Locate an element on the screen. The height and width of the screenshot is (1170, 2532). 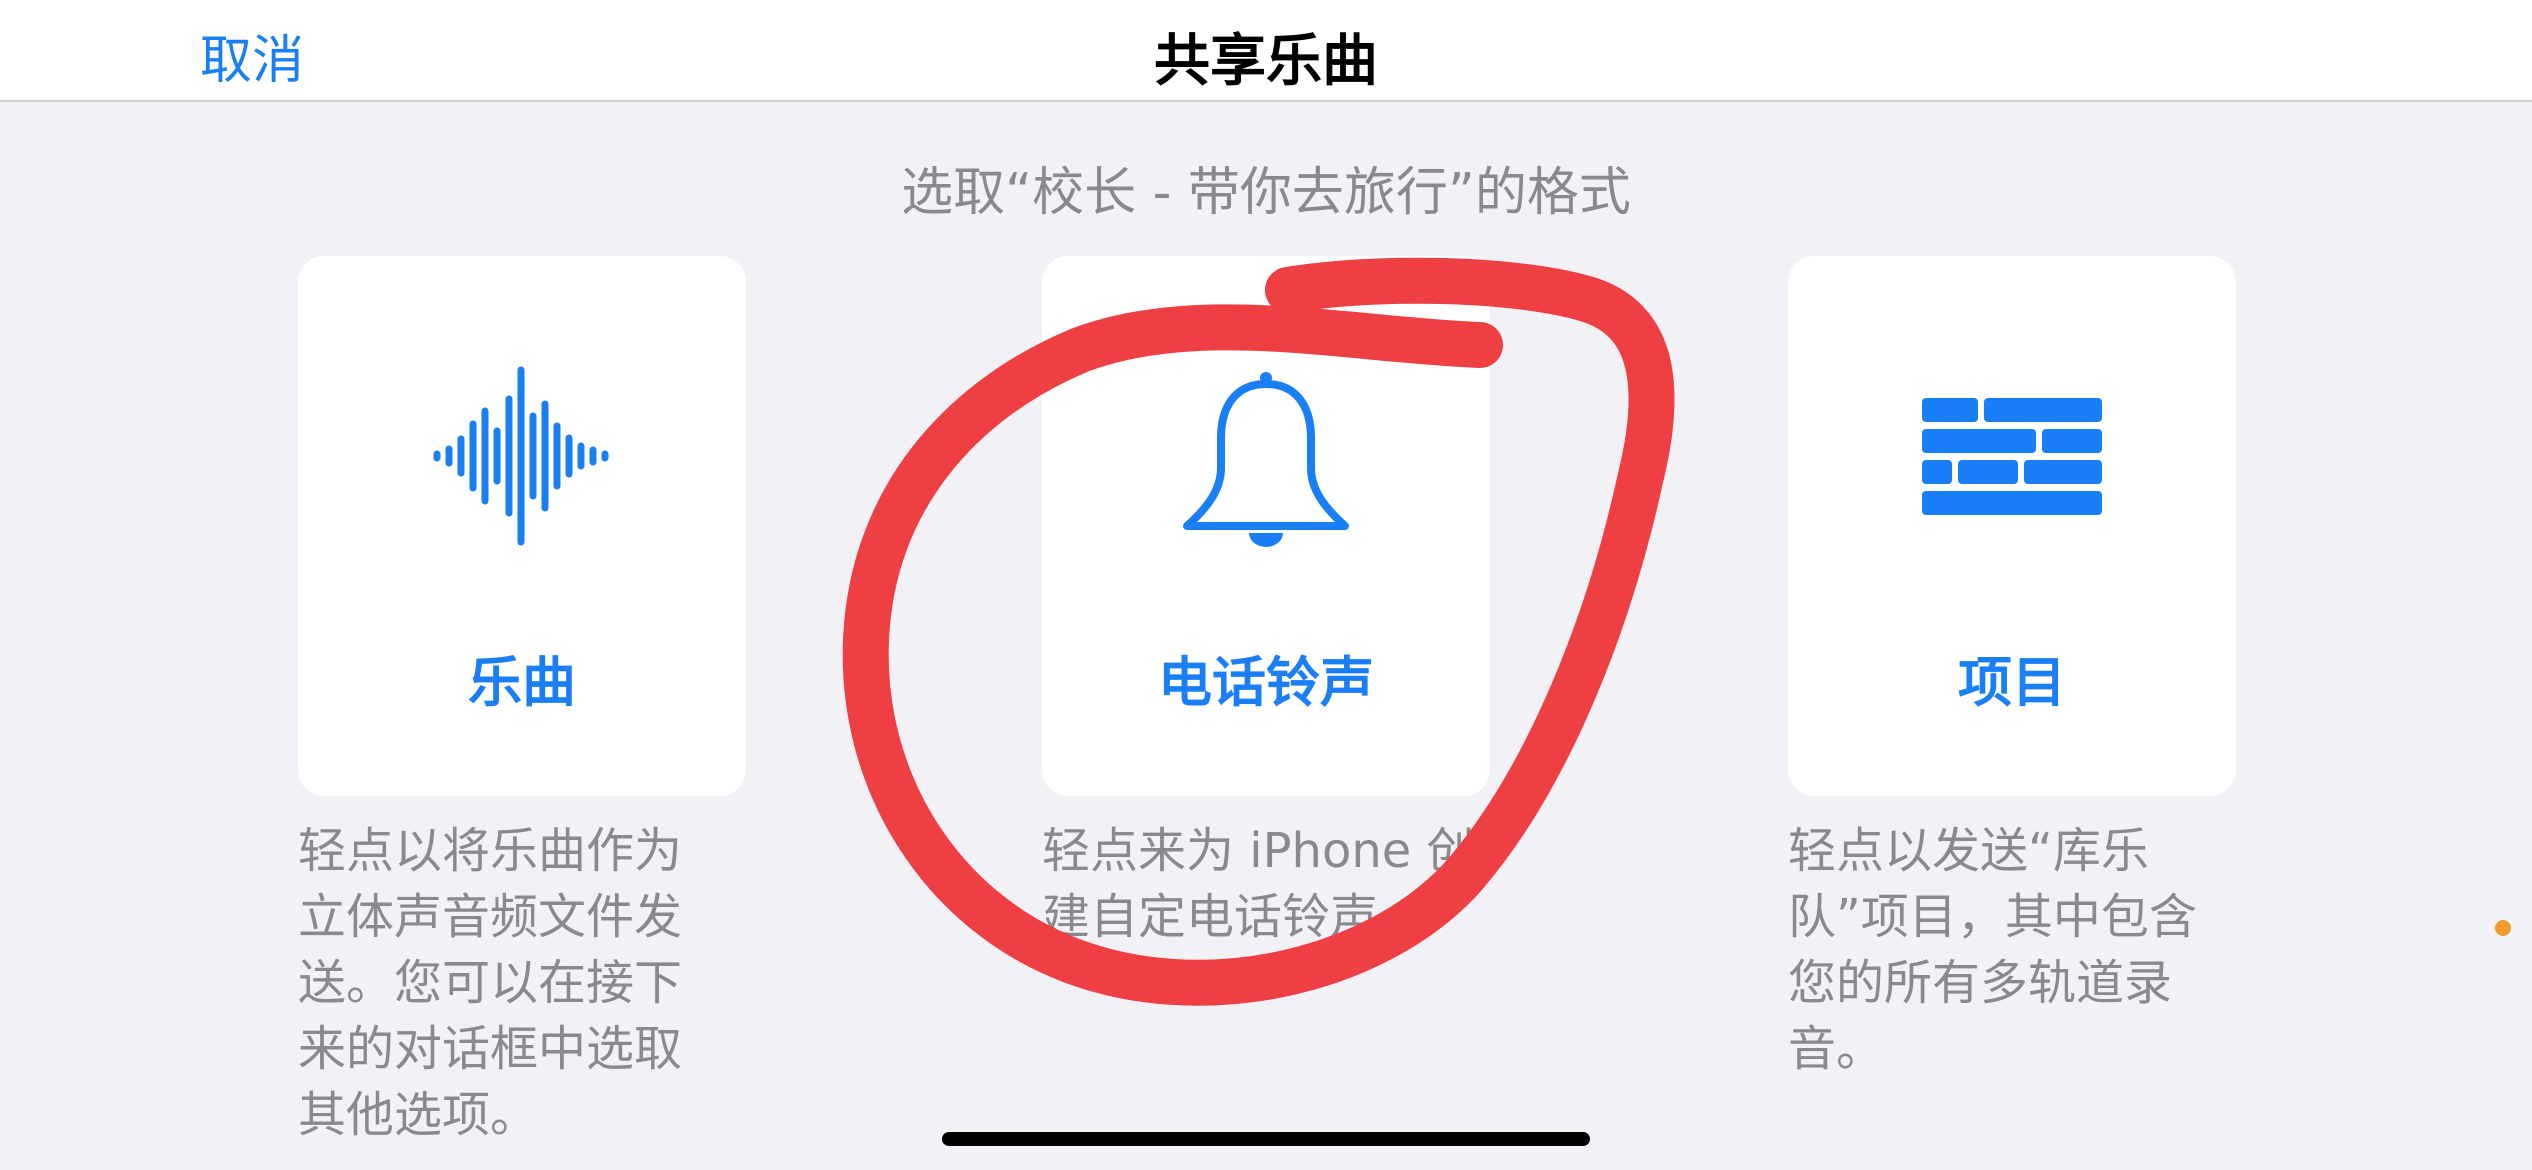
brick-wall-icon is located at coordinates (2012, 436).